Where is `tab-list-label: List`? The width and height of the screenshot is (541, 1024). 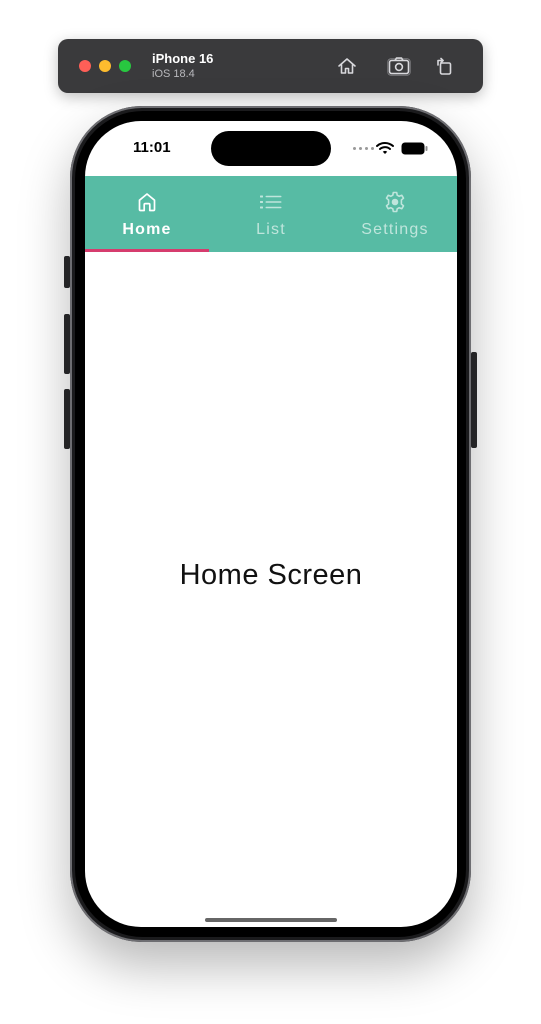
tab-list-label: List is located at coordinates (271, 229).